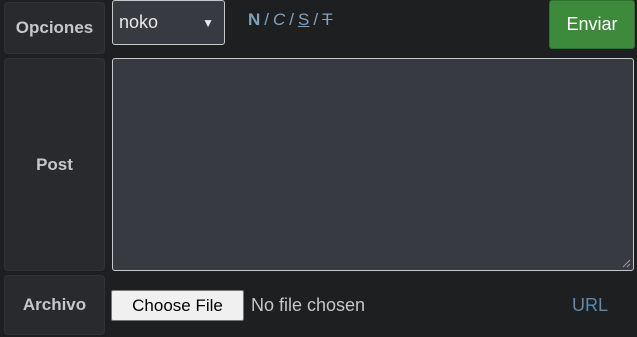  What do you see at coordinates (626, 263) in the screenshot?
I see `resize-handle-icon` at bounding box center [626, 263].